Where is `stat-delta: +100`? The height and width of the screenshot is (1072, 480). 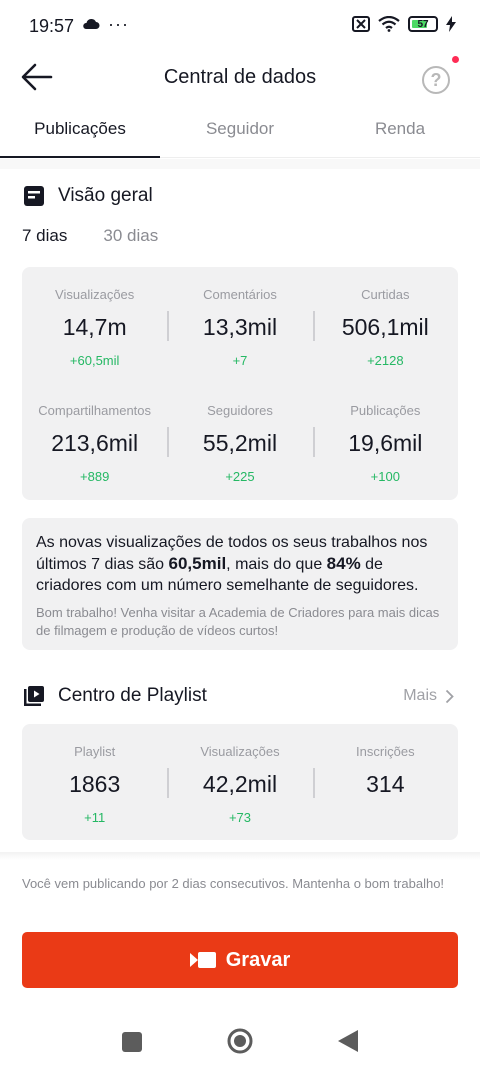 stat-delta: +100 is located at coordinates (385, 476).